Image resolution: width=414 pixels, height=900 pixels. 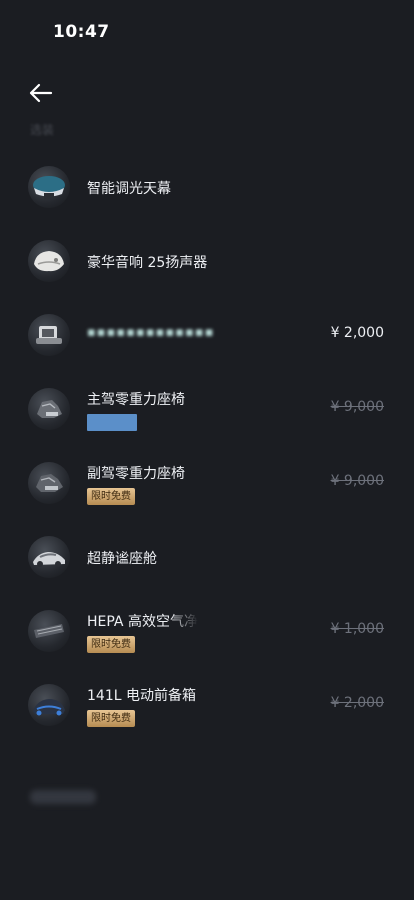 What do you see at coordinates (122, 559) in the screenshot?
I see `feature-name: 超静谧座舱` at bounding box center [122, 559].